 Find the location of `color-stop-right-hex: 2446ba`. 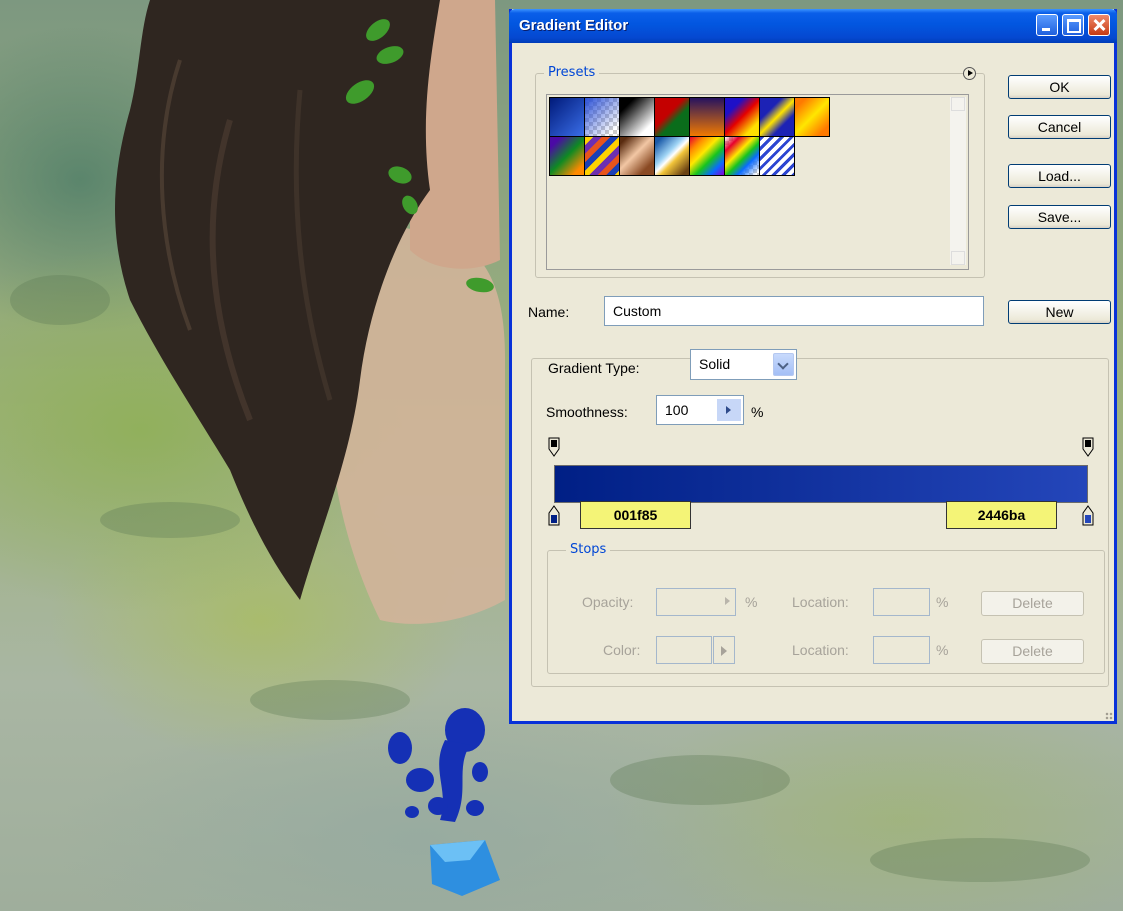

color-stop-right-hex: 2446ba is located at coordinates (1001, 515).